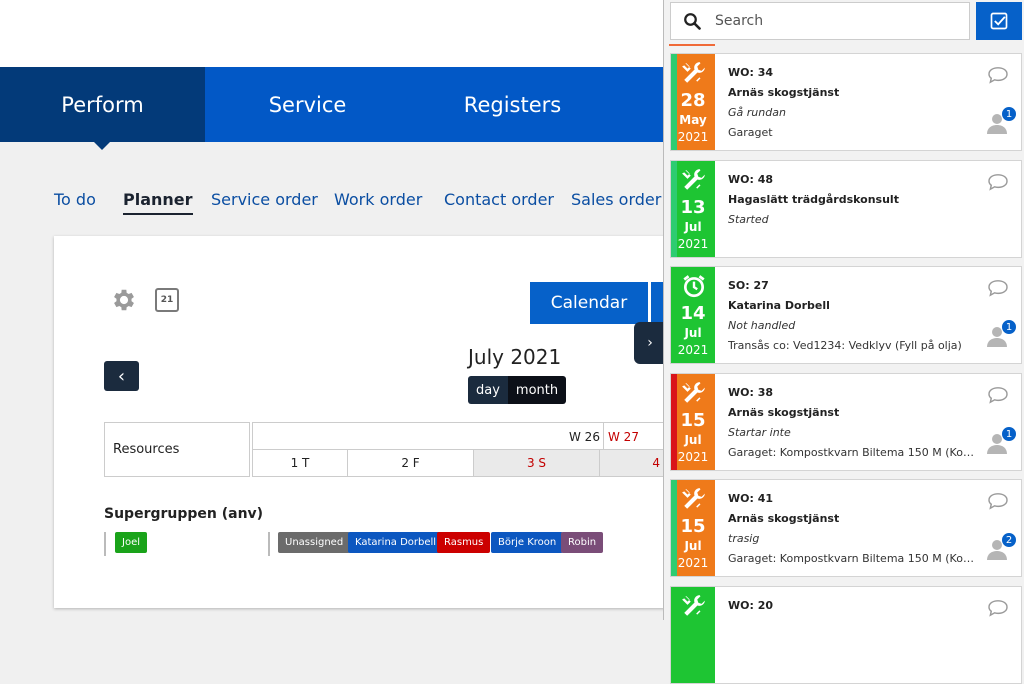 This screenshot has width=1024, height=684. What do you see at coordinates (184, 514) in the screenshot?
I see `group-title: Supergruppen (anv)` at bounding box center [184, 514].